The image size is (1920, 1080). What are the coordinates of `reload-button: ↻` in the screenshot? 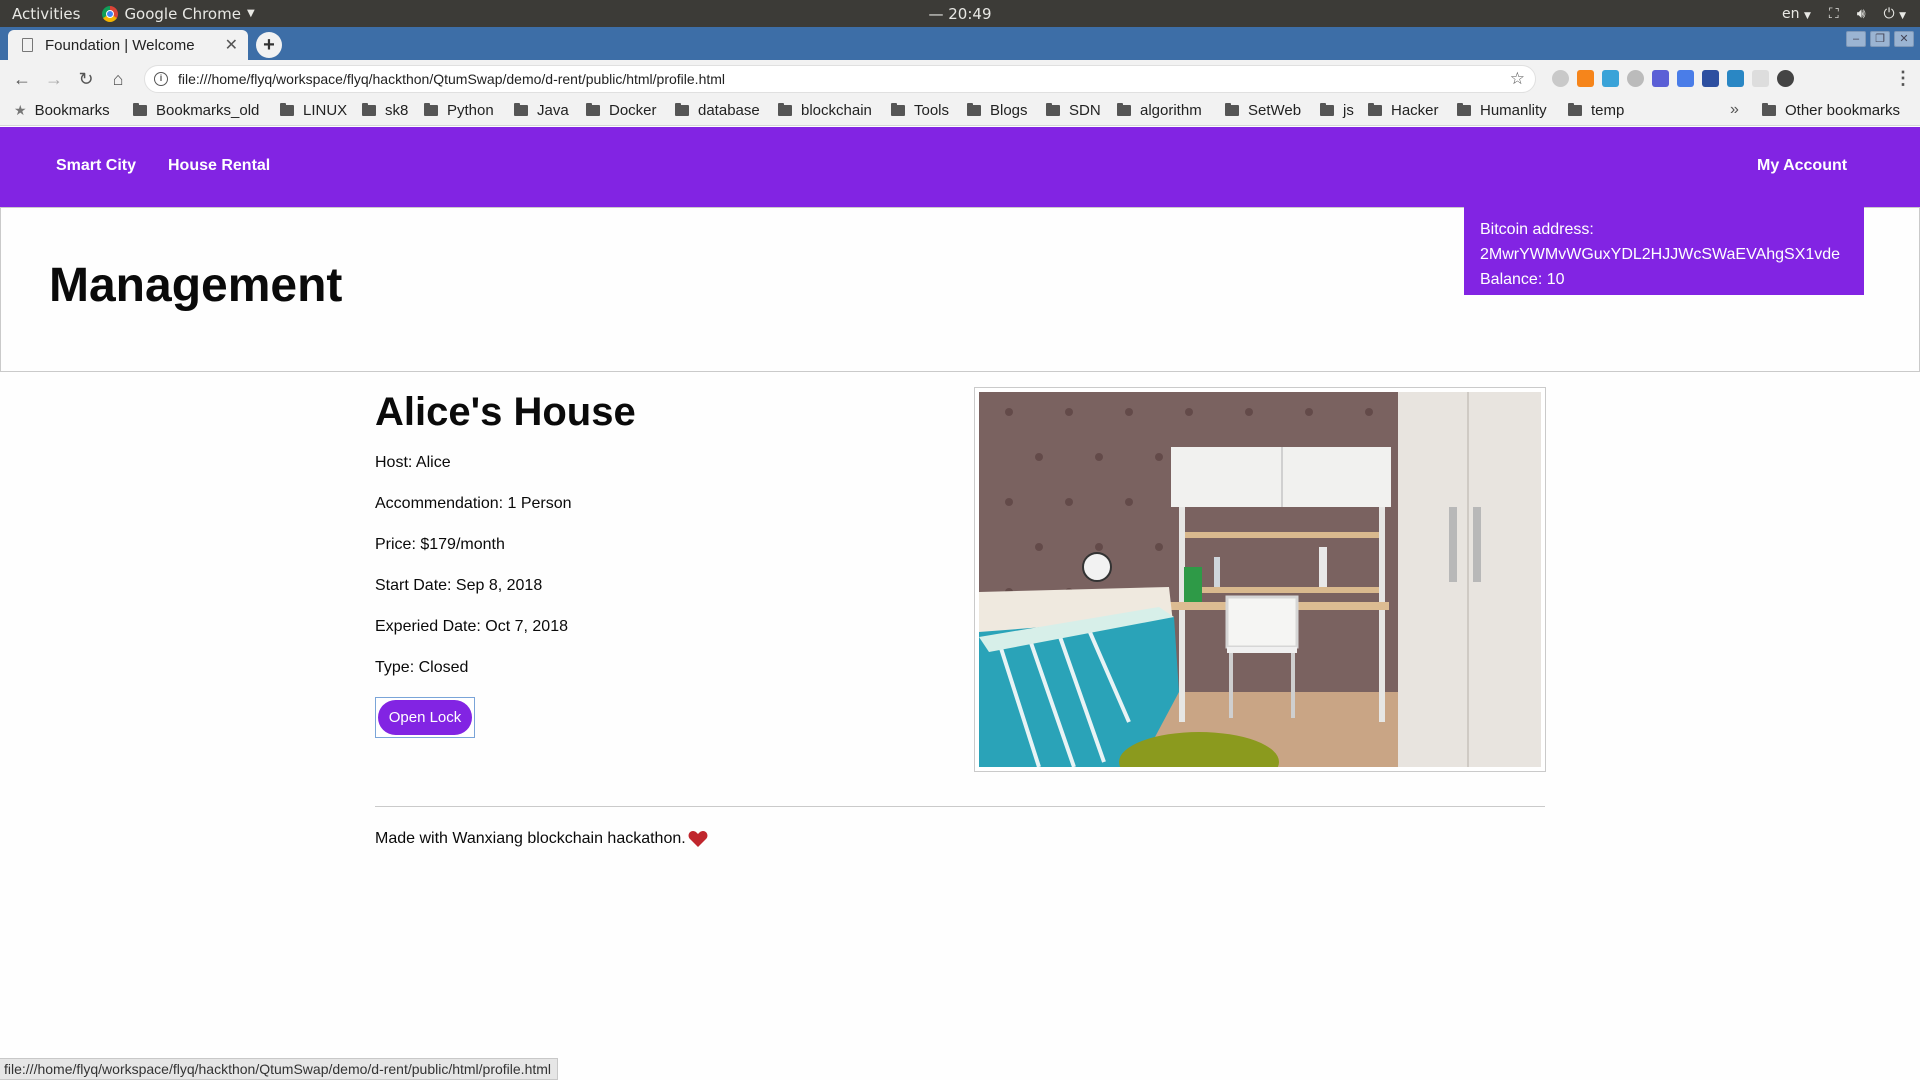 It's located at (86, 79).